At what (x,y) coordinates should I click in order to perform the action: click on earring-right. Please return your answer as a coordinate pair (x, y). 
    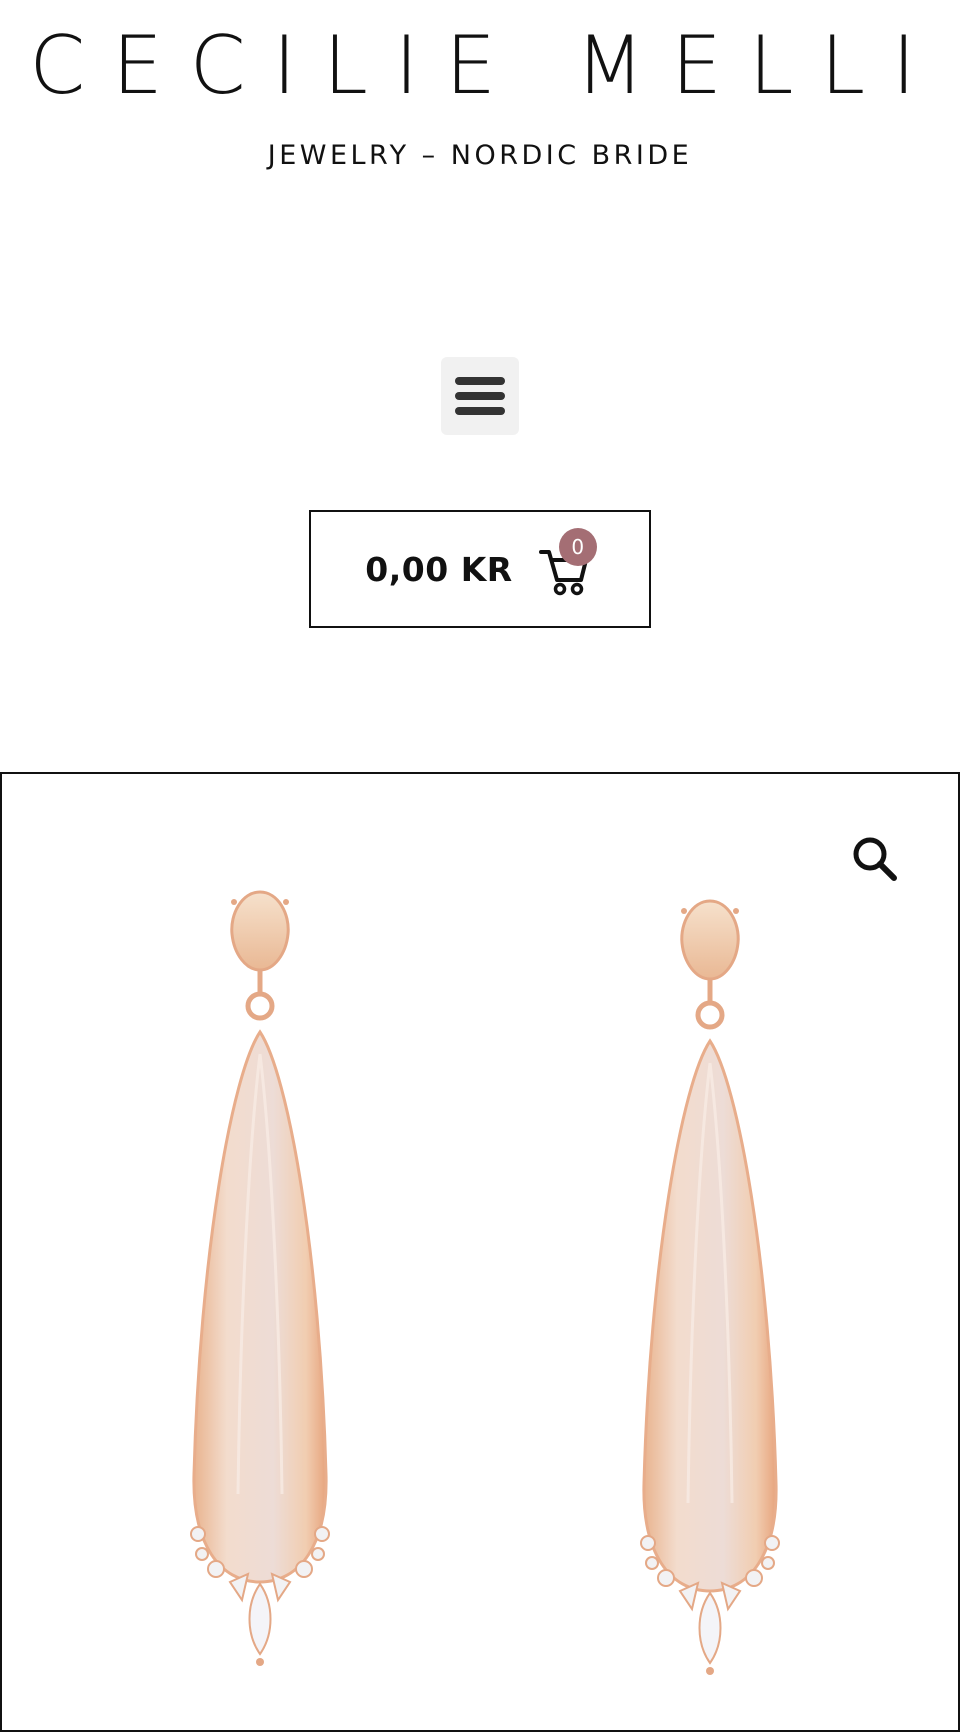
    Looking at the image, I should click on (710, 1287).